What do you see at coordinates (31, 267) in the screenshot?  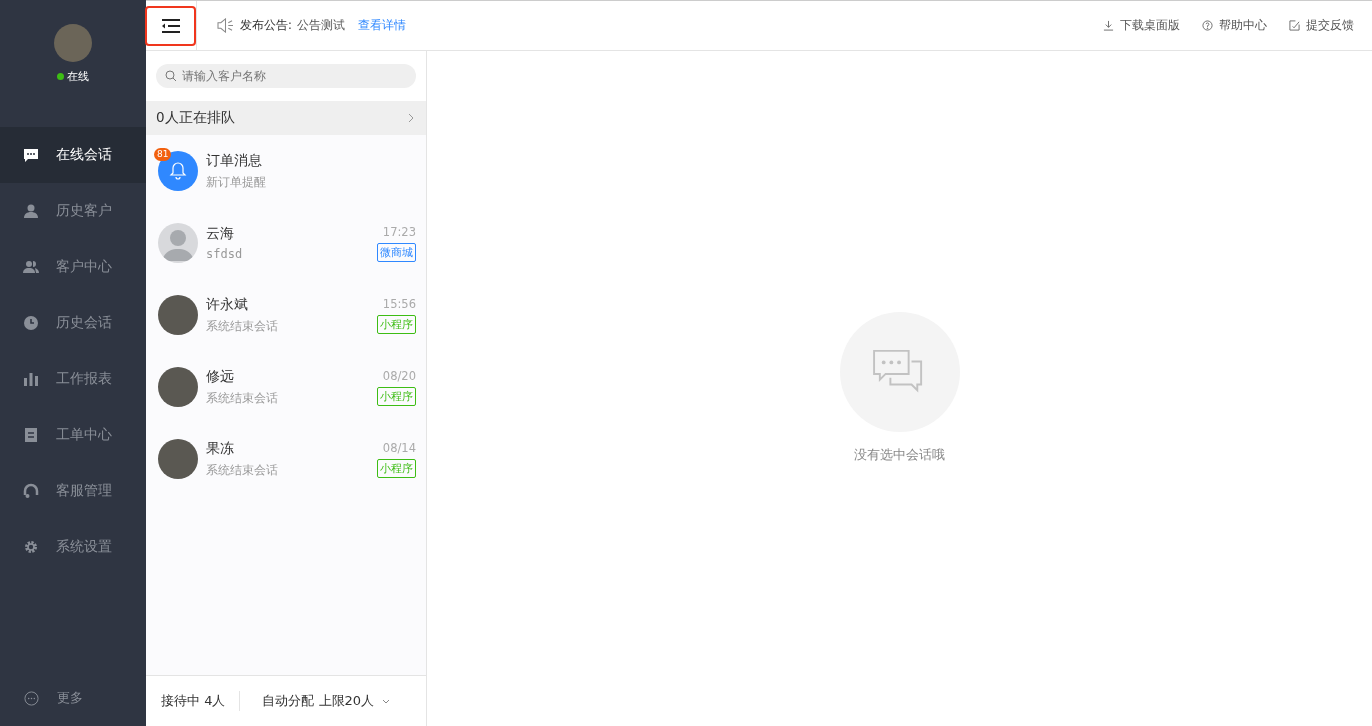 I see `people-icon` at bounding box center [31, 267].